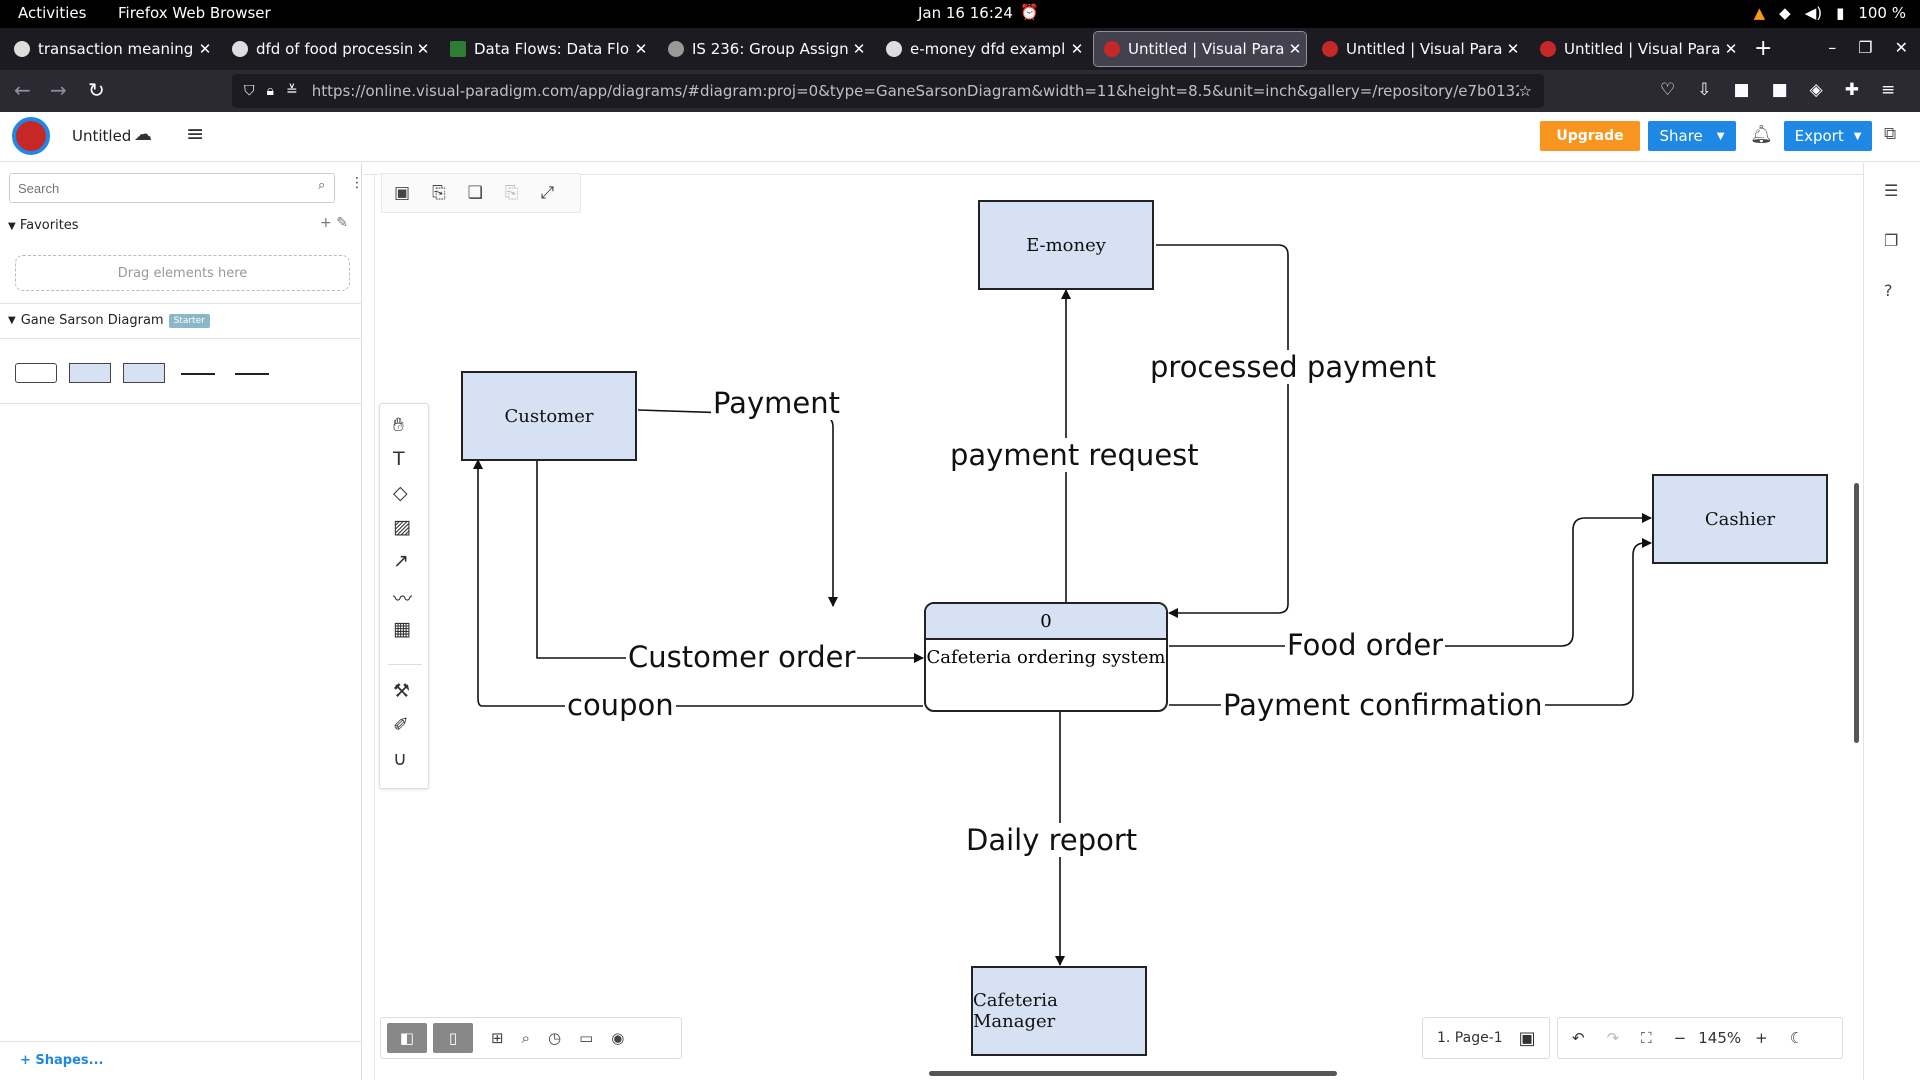  Describe the element at coordinates (1761, 1038) in the screenshot. I see `zoom-in-icon: +` at that location.